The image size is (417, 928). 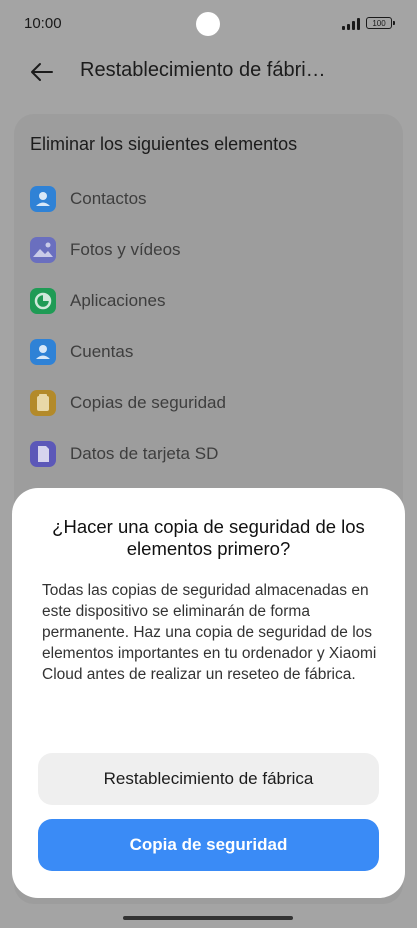 I want to click on list-item-sd-card: Datos de tarjeta SD, so click(x=124, y=454).